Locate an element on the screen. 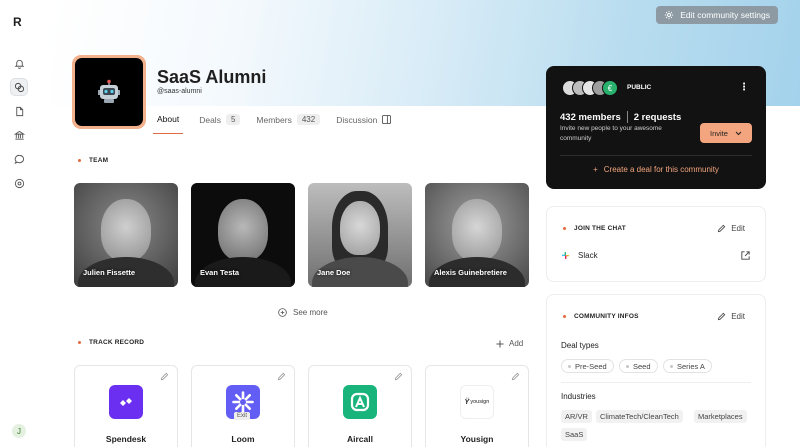  plus-icon: + is located at coordinates (595, 169).